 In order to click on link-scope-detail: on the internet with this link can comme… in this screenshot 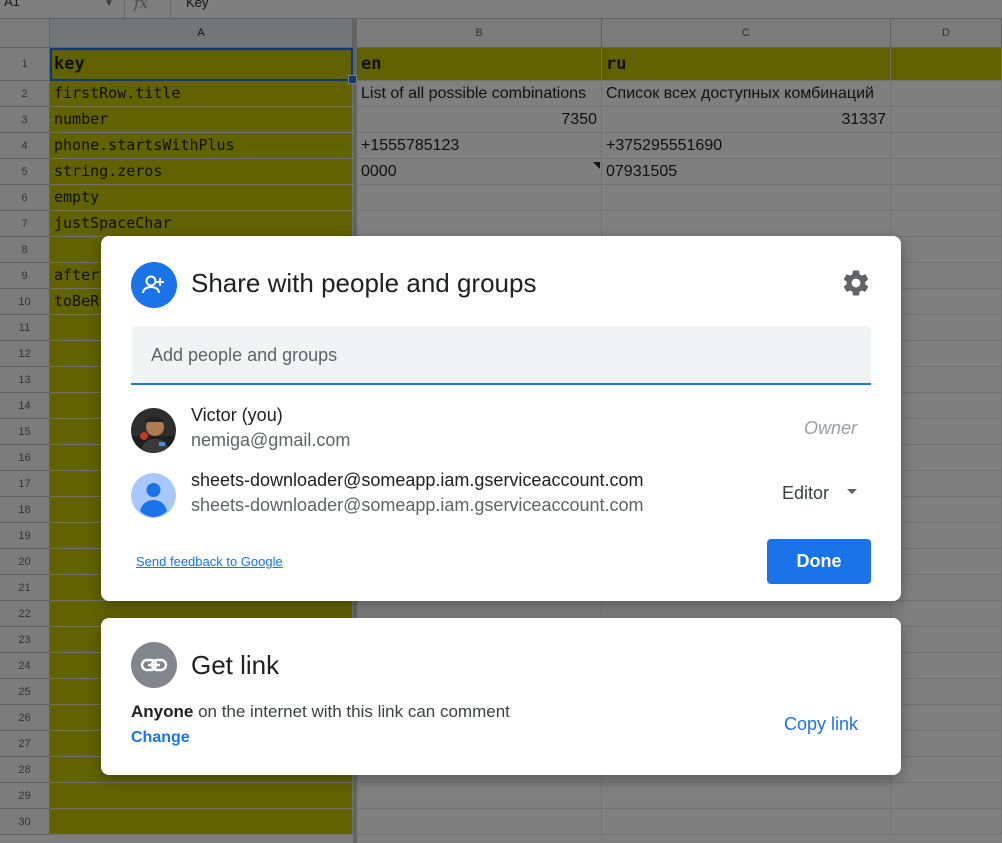, I will do `click(351, 711)`.